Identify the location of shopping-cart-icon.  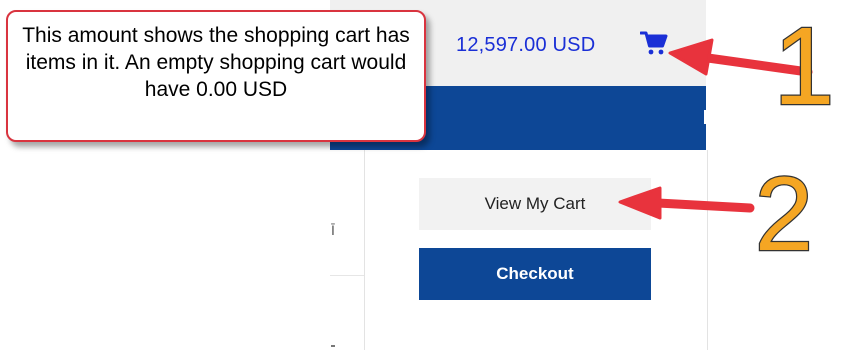
(653, 43).